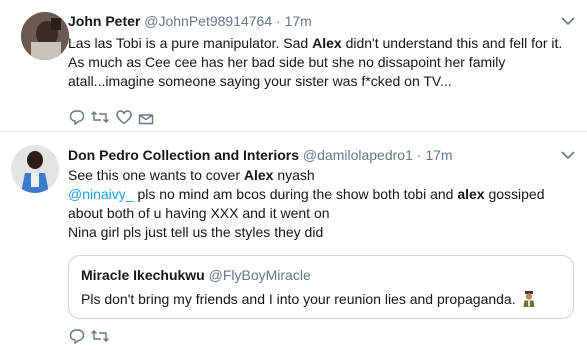  Describe the element at coordinates (438, 155) in the screenshot. I see `timestamp: 17m` at that location.